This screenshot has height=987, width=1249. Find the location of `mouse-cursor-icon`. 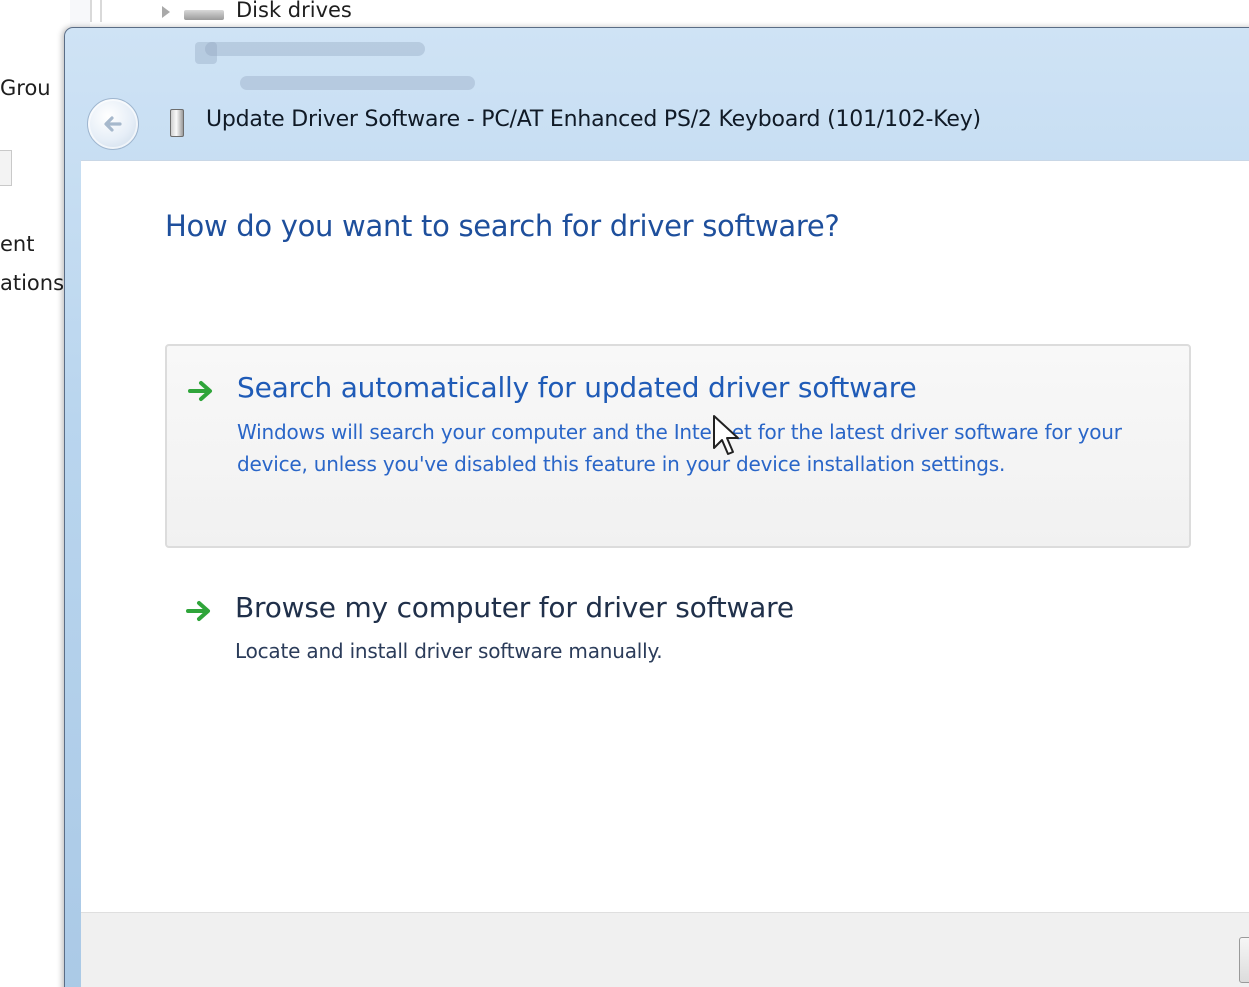

mouse-cursor-icon is located at coordinates (726, 435).